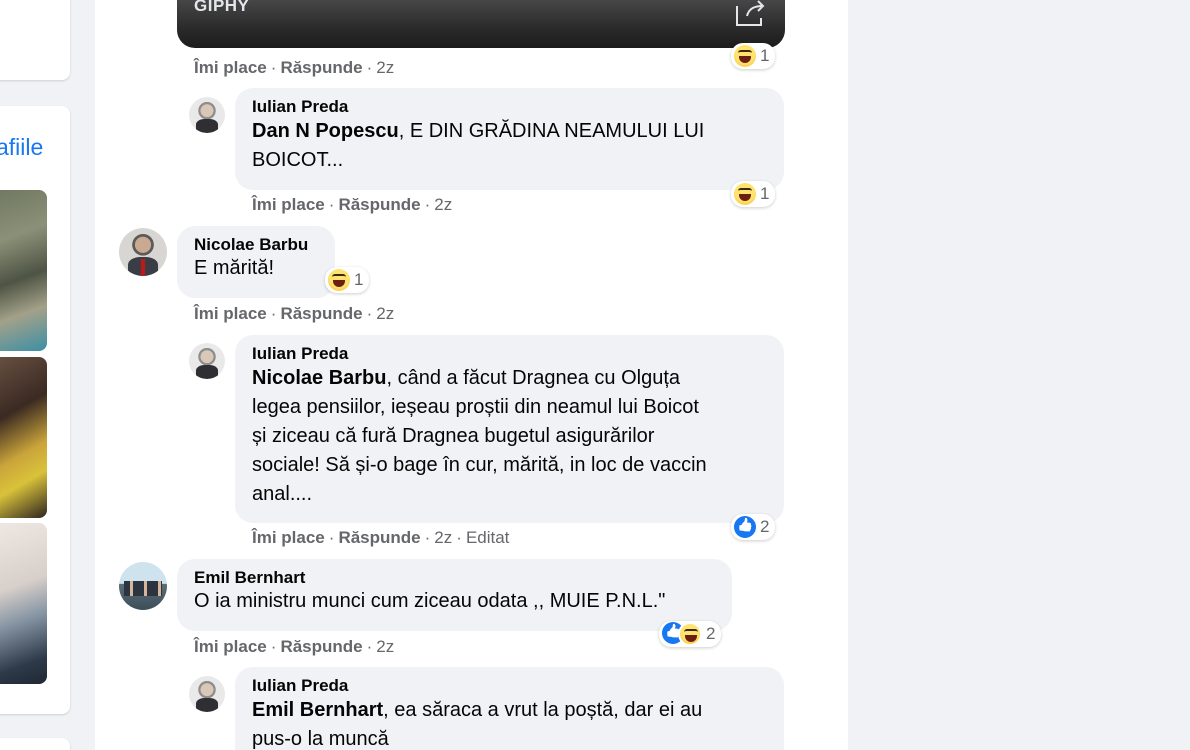 The height and width of the screenshot is (750, 1190). What do you see at coordinates (317, 710) in the screenshot?
I see `mention-link: Emil Bernhart` at bounding box center [317, 710].